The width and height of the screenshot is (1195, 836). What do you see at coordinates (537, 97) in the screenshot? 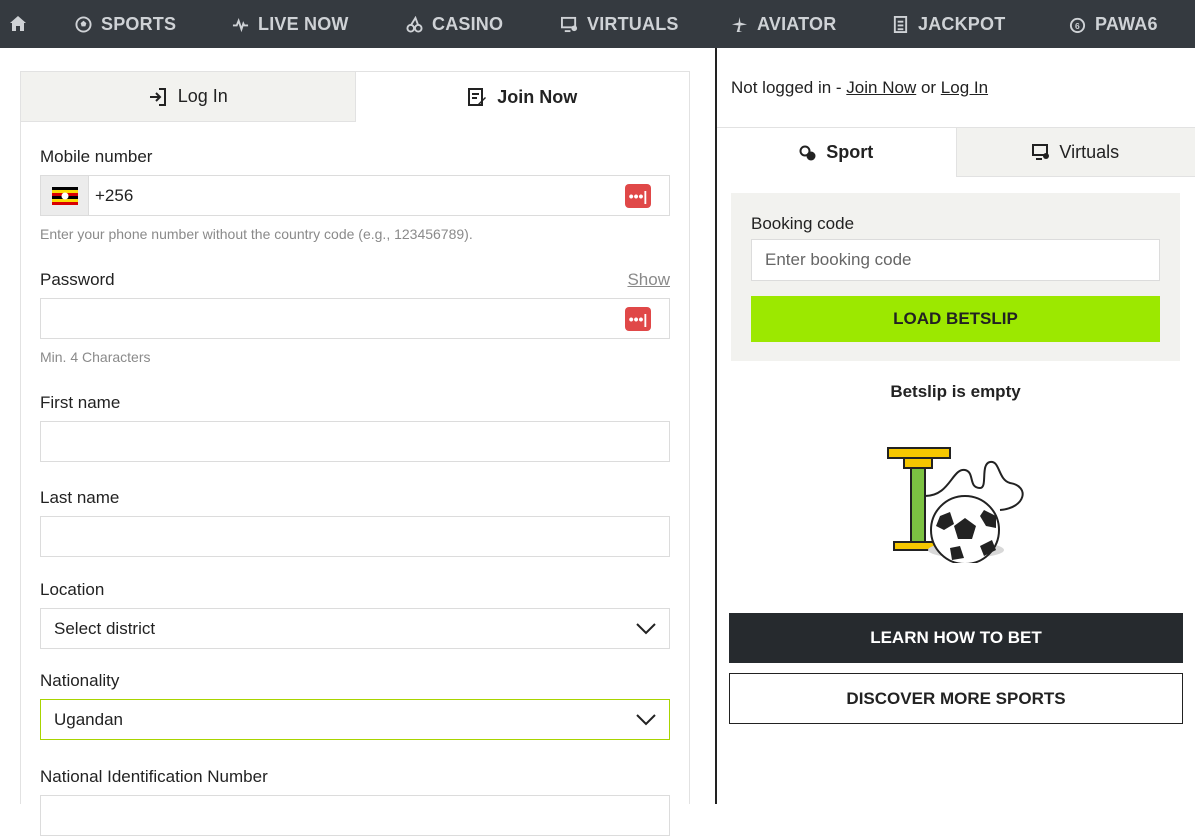
I see `tab-join-now-label: Join Now` at bounding box center [537, 97].